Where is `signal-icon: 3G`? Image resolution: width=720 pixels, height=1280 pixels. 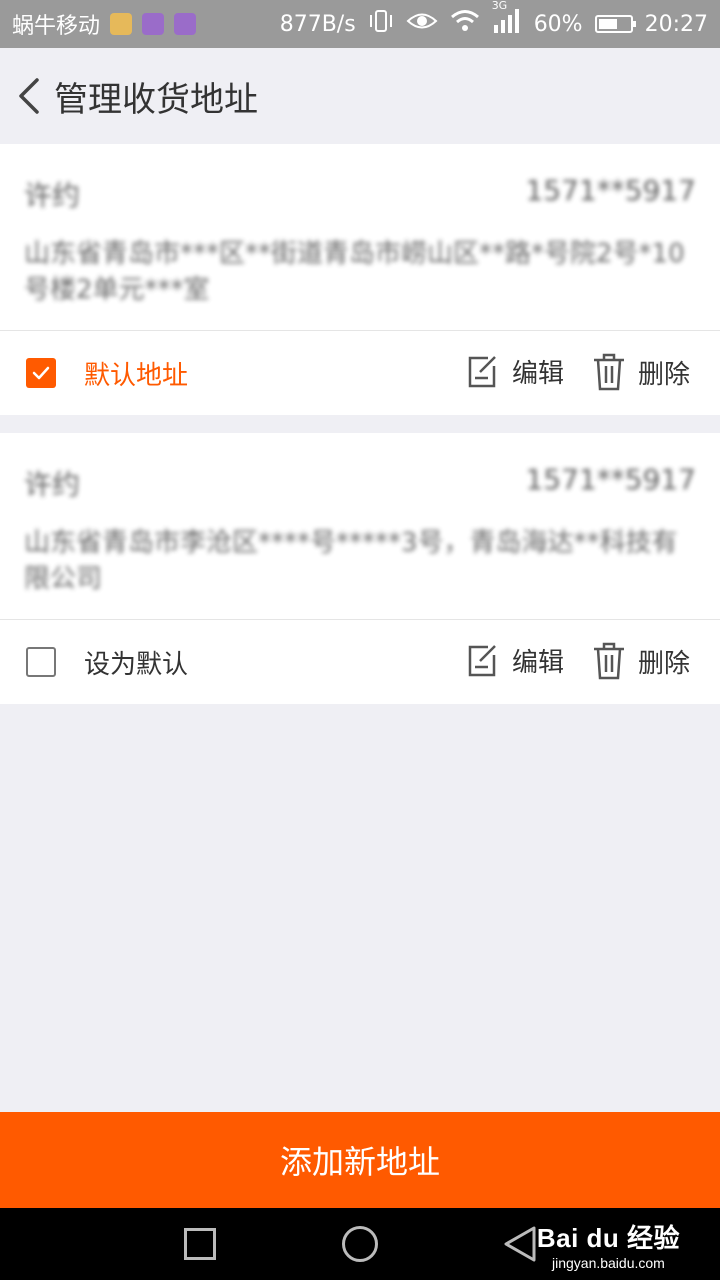
signal-icon: 3G is located at coordinates (507, 19).